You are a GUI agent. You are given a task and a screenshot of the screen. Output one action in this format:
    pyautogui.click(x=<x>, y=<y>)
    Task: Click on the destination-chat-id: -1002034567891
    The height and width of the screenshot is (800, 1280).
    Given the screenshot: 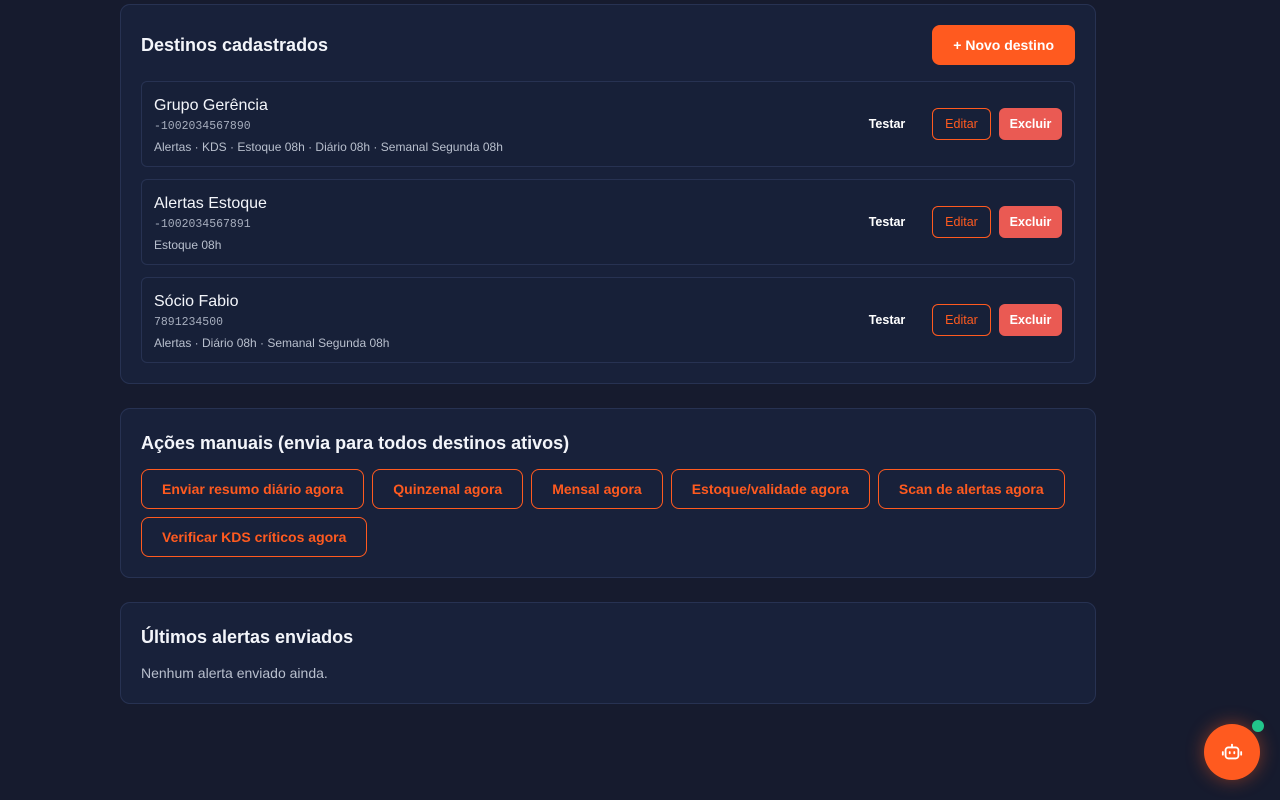 What is the action you would take?
    pyautogui.click(x=202, y=224)
    